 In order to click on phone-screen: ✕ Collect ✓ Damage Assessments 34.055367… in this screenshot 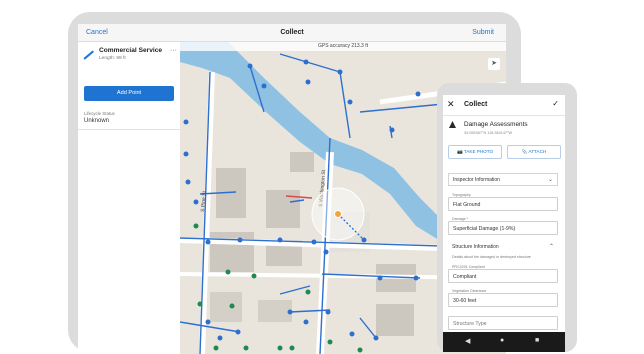, I will do `click(504, 223)`.